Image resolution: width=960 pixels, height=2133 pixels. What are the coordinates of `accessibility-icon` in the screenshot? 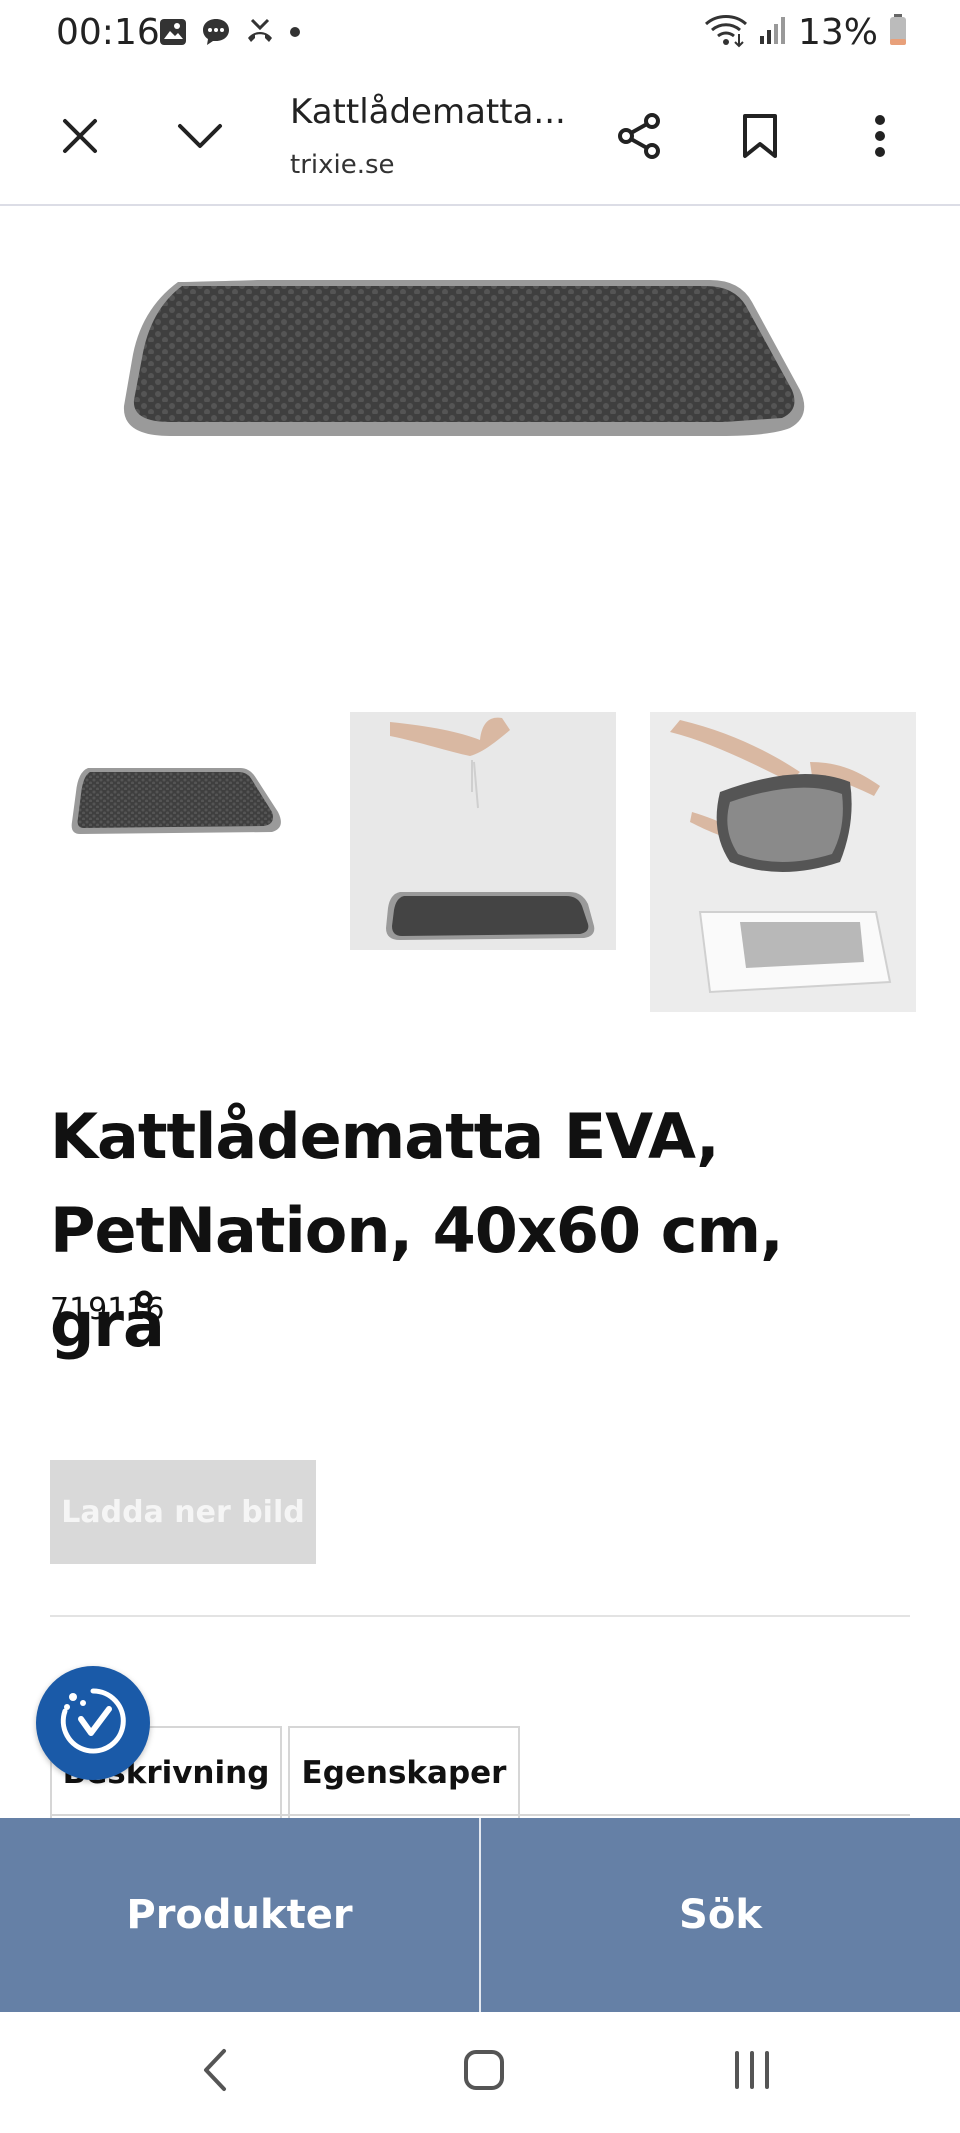 It's located at (93, 1723).